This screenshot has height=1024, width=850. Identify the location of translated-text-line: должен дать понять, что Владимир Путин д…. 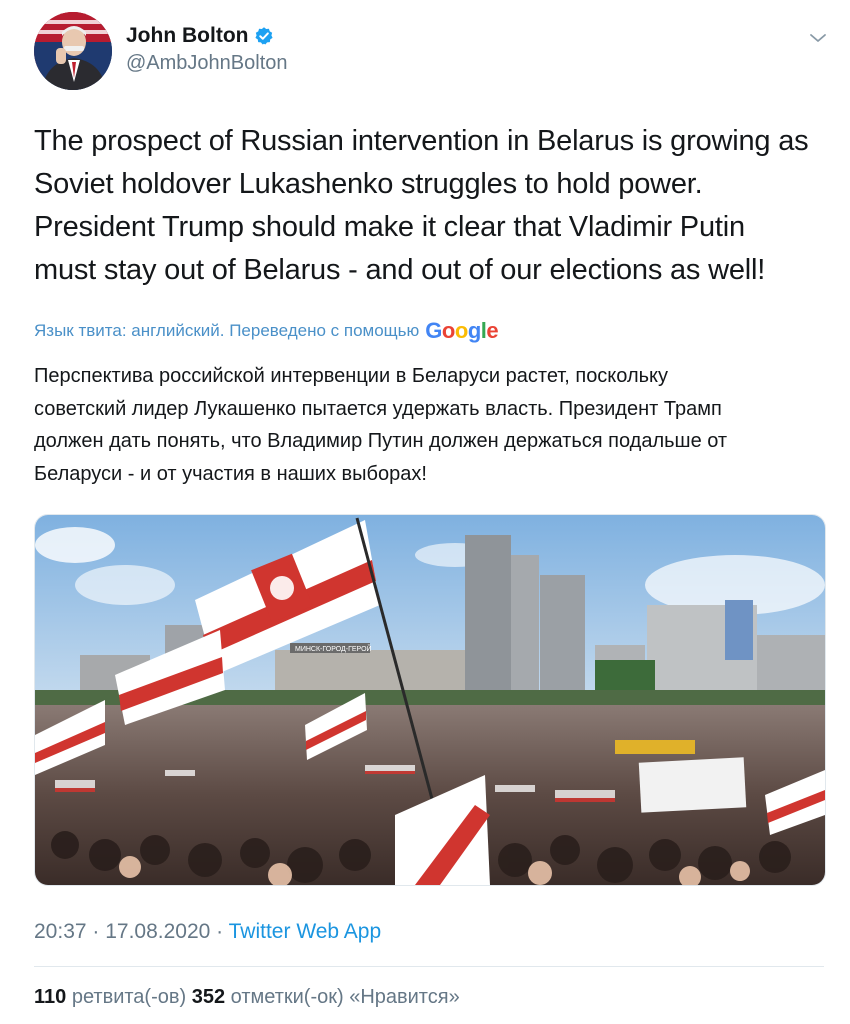
(381, 441).